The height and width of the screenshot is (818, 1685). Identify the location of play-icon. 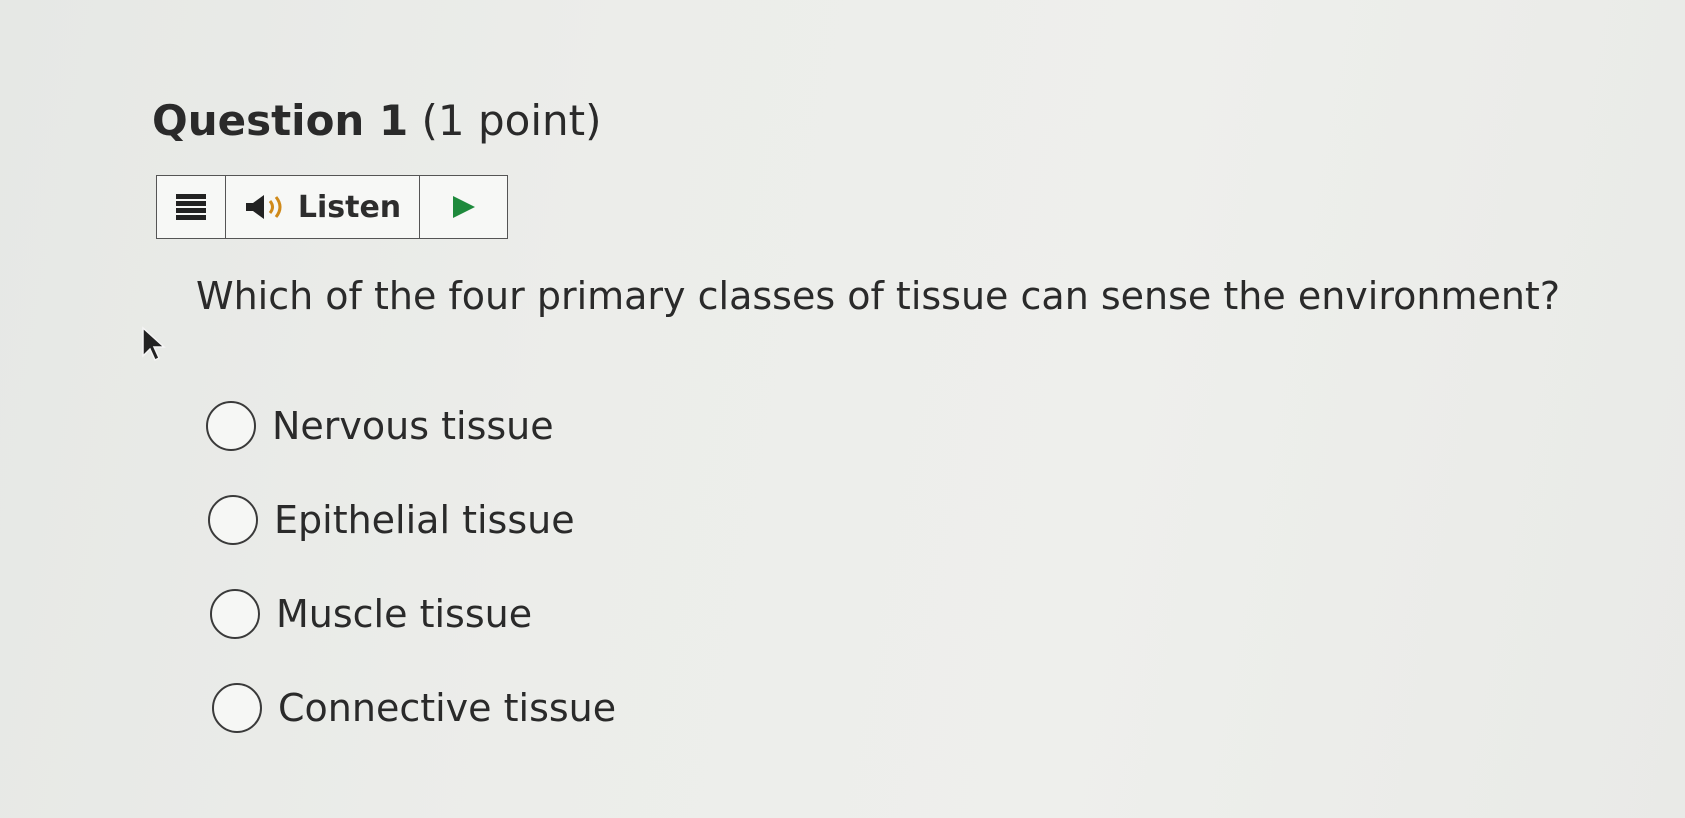
(463, 207).